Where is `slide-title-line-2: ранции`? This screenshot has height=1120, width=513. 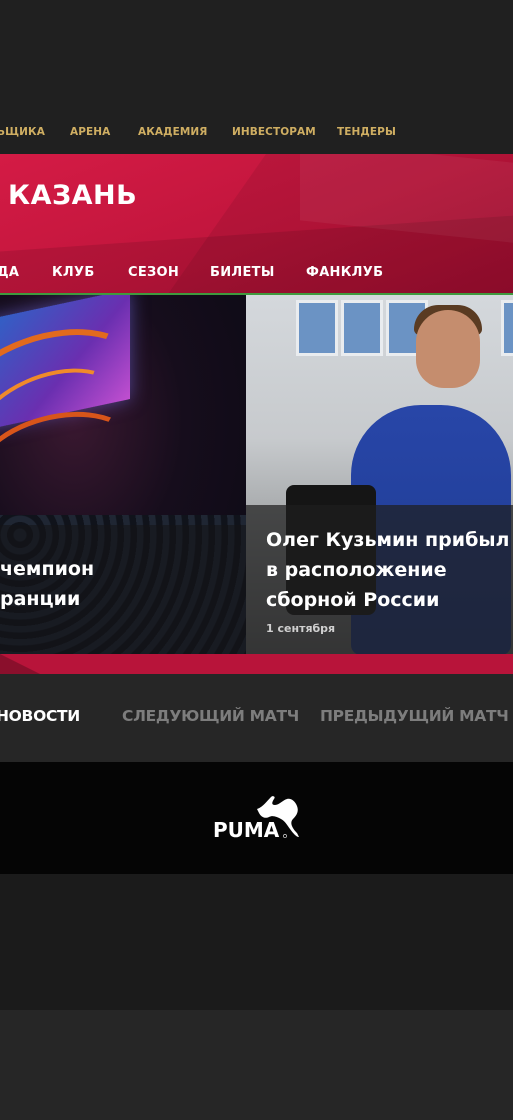 slide-title-line-2: ранции is located at coordinates (40, 599).